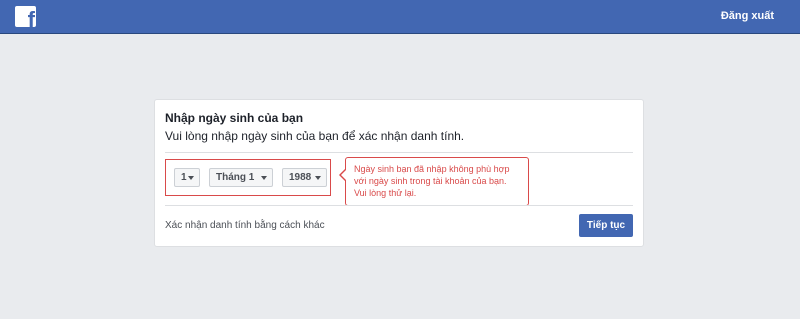  What do you see at coordinates (235, 177) in the screenshot?
I see `month-select-value: Tháng 1` at bounding box center [235, 177].